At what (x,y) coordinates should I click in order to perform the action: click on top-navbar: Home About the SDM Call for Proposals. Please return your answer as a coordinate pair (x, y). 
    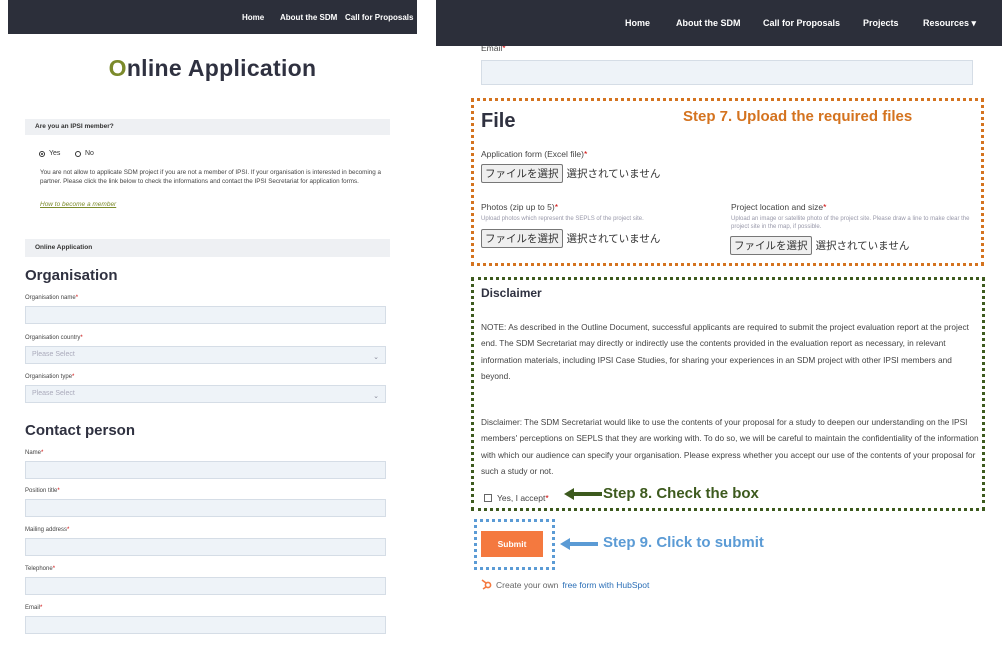
    Looking at the image, I should click on (212, 17).